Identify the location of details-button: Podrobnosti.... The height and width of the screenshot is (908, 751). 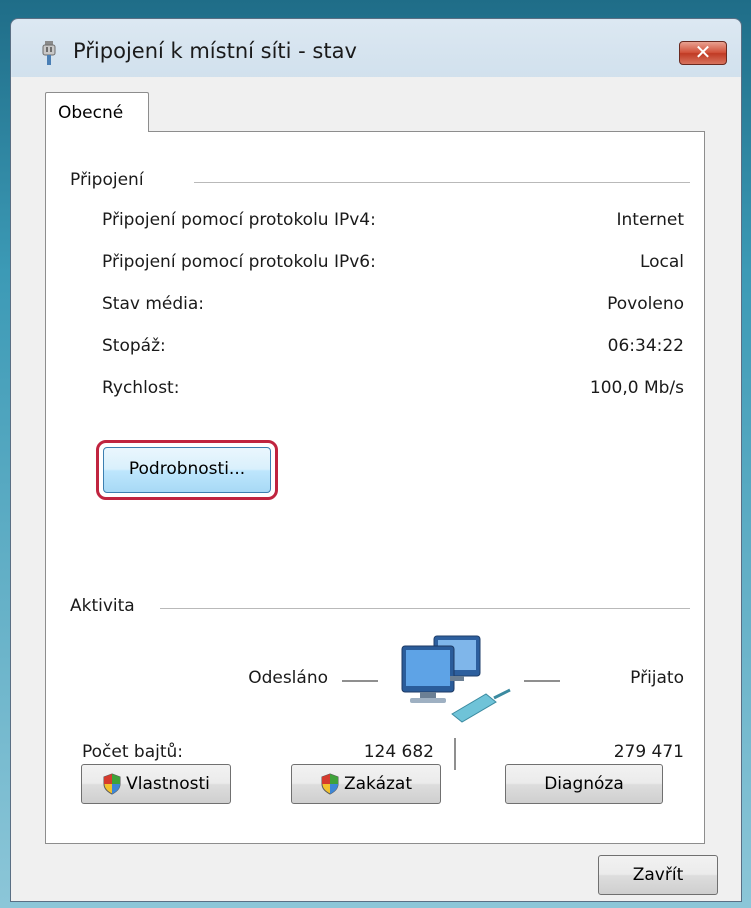
(187, 470).